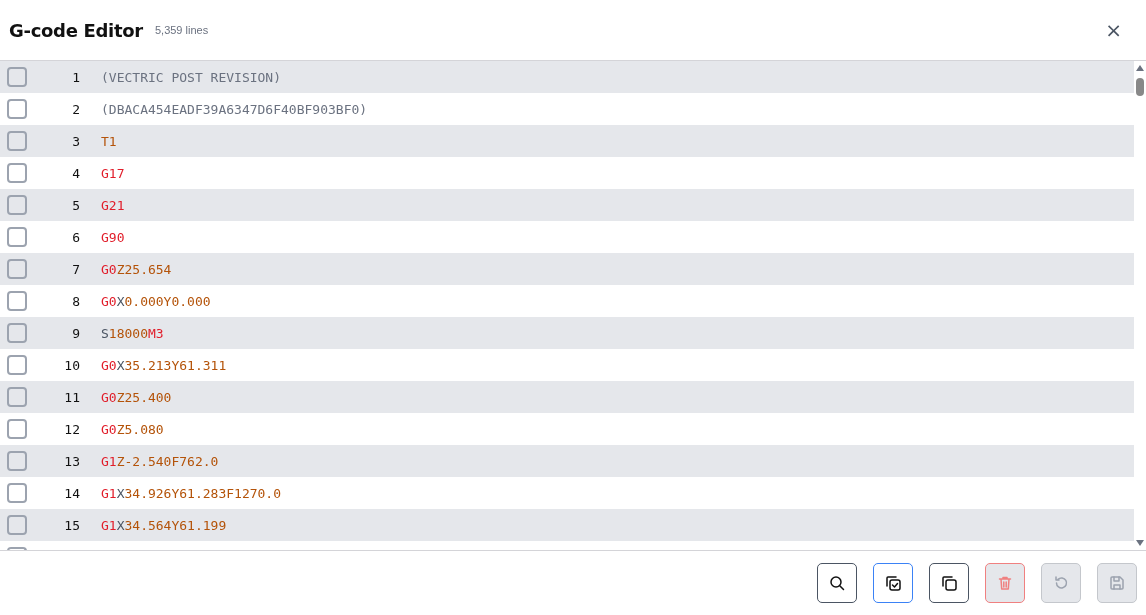  What do you see at coordinates (71, 397) in the screenshot?
I see `line-number: 11` at bounding box center [71, 397].